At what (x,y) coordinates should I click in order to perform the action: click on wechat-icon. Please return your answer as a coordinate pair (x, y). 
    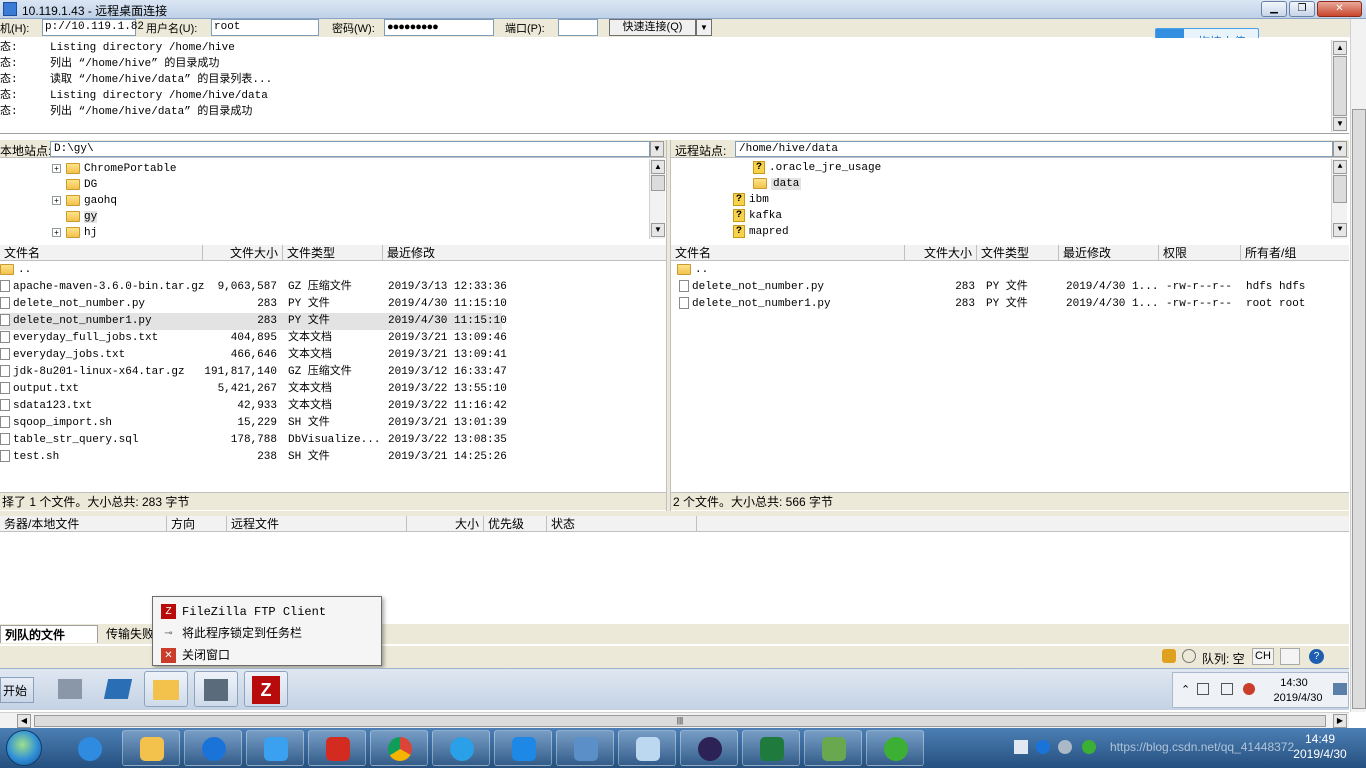
    Looking at the image, I should click on (895, 748).